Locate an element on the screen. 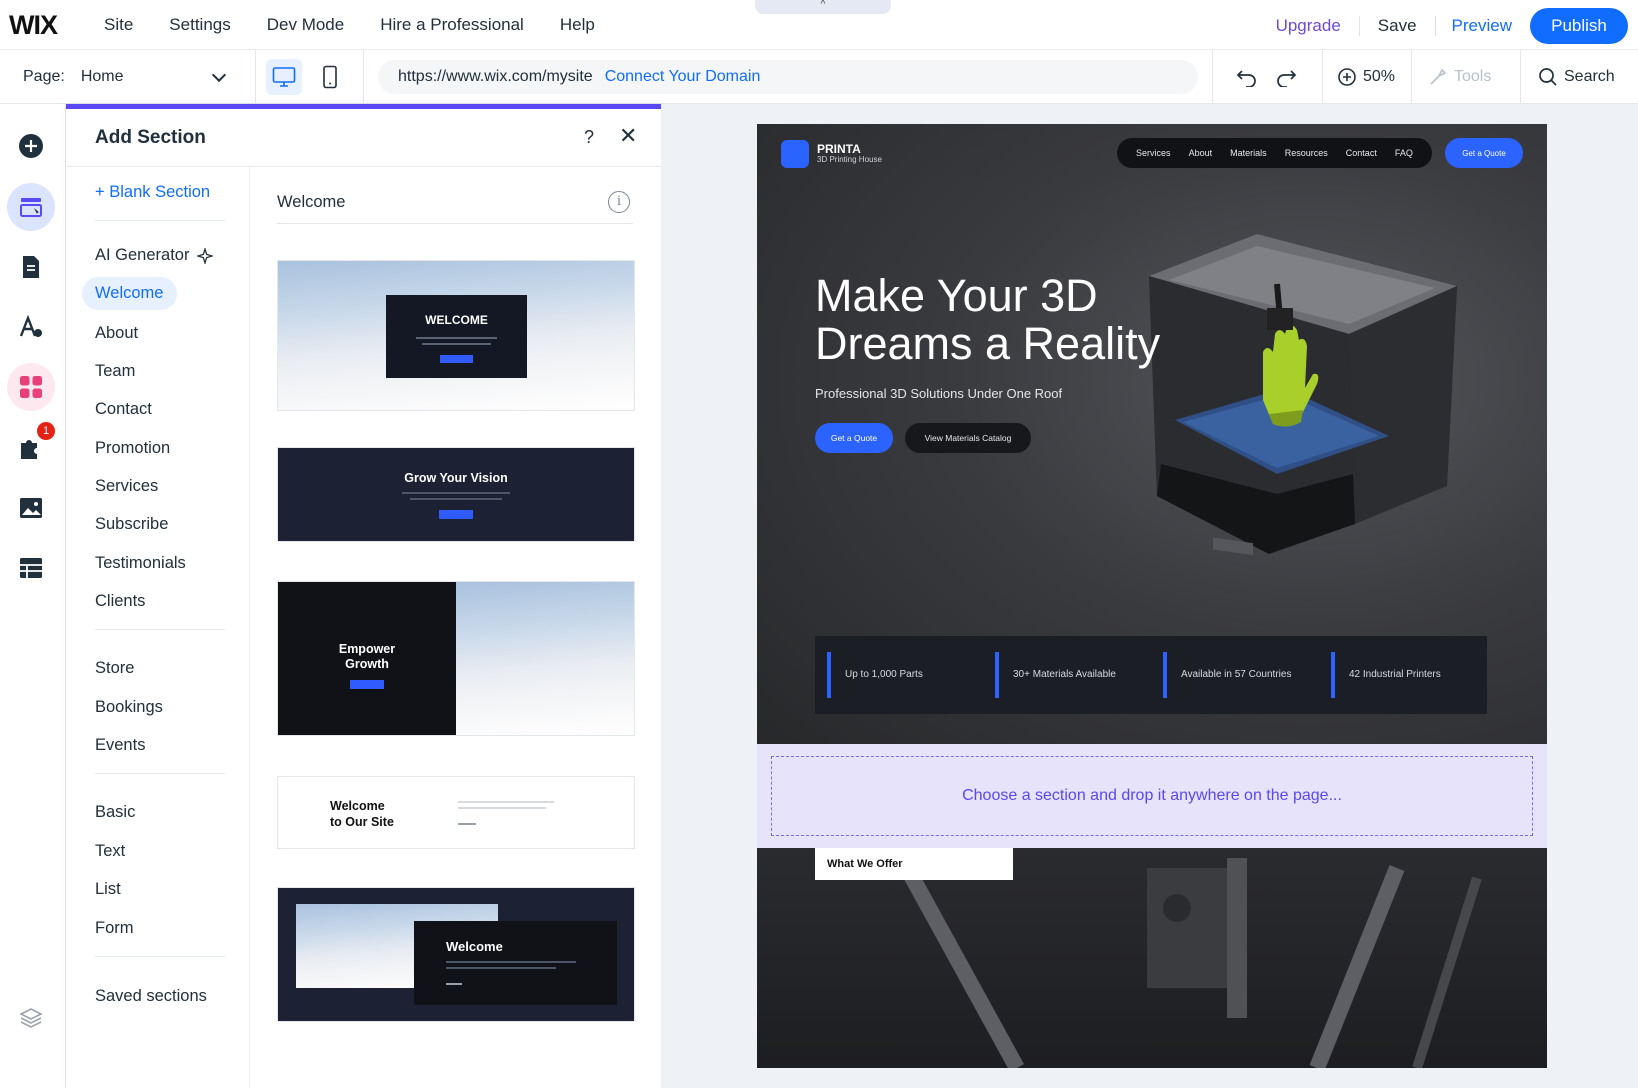  printer-frame-illustration is located at coordinates (1190, 963).